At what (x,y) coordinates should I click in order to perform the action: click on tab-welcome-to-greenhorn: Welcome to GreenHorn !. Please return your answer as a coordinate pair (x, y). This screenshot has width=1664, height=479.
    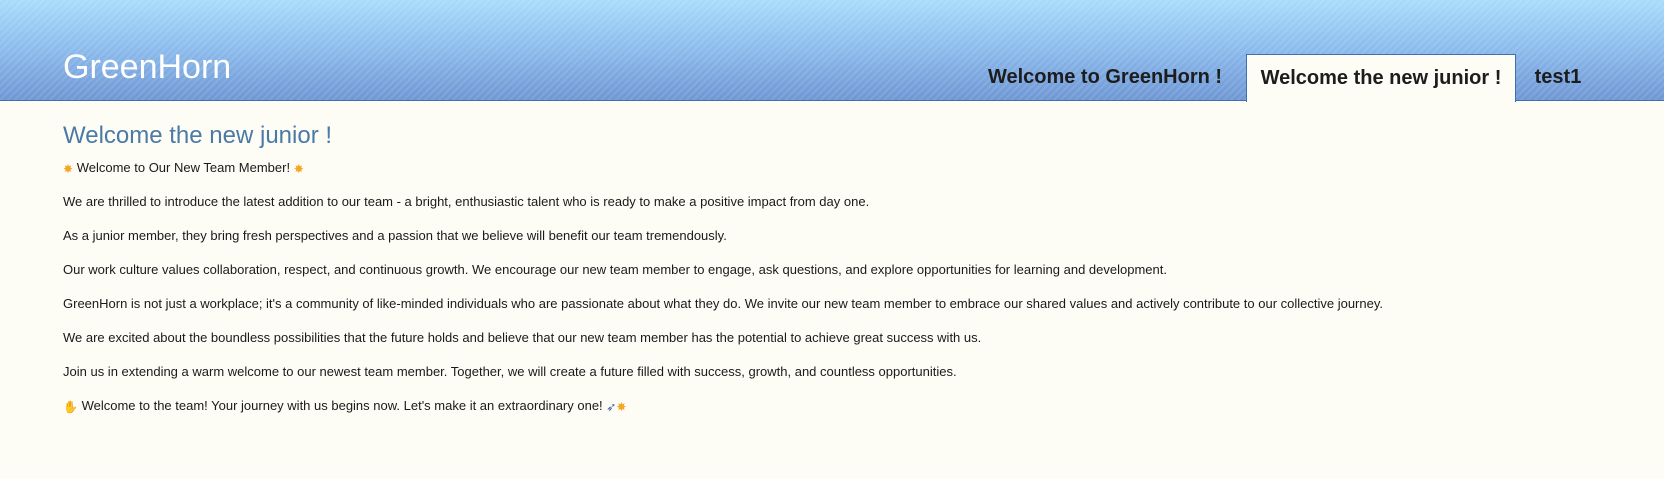
    Looking at the image, I should click on (1105, 77).